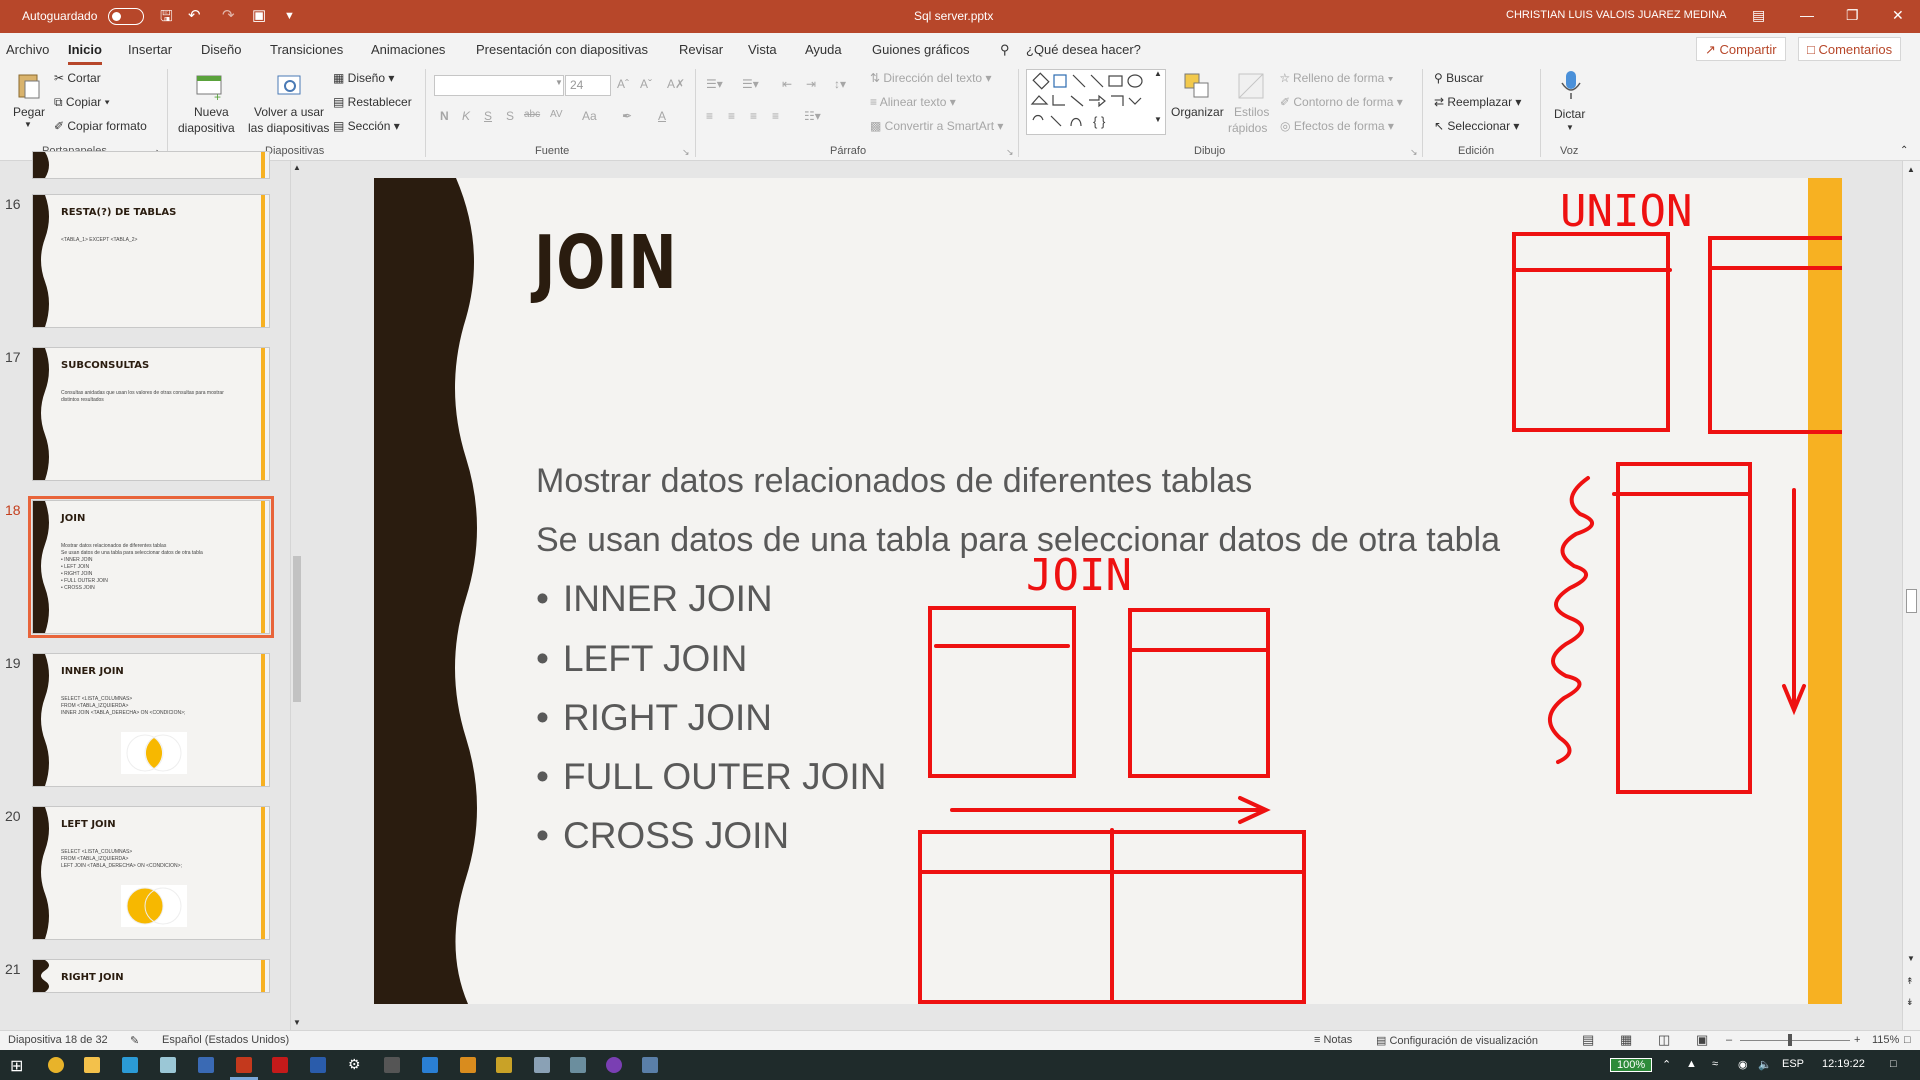 Image resolution: width=1920 pixels, height=1080 pixels. Describe the element at coordinates (28, 124) in the screenshot. I see `paste-dropdown-icon: ▼` at that location.